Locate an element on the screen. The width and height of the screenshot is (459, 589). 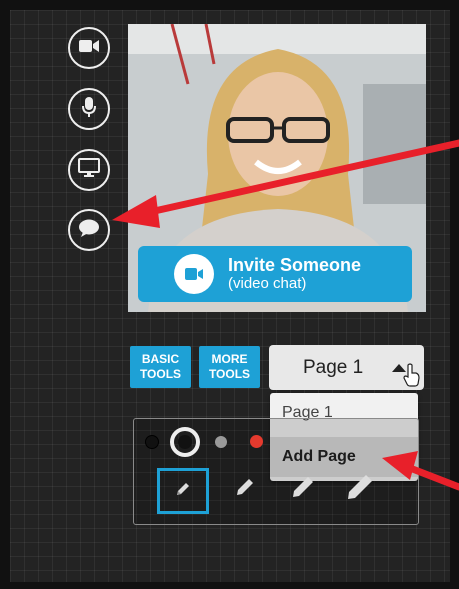
red-arrow-to-chat is located at coordinates (285, 183).